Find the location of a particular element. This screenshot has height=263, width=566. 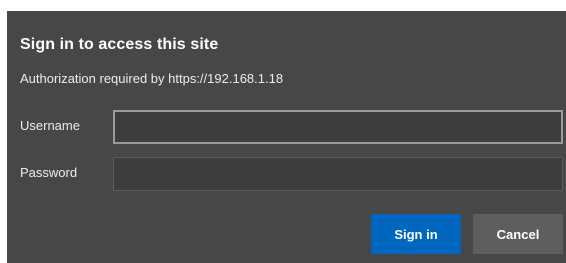

username-input is located at coordinates (338, 127).